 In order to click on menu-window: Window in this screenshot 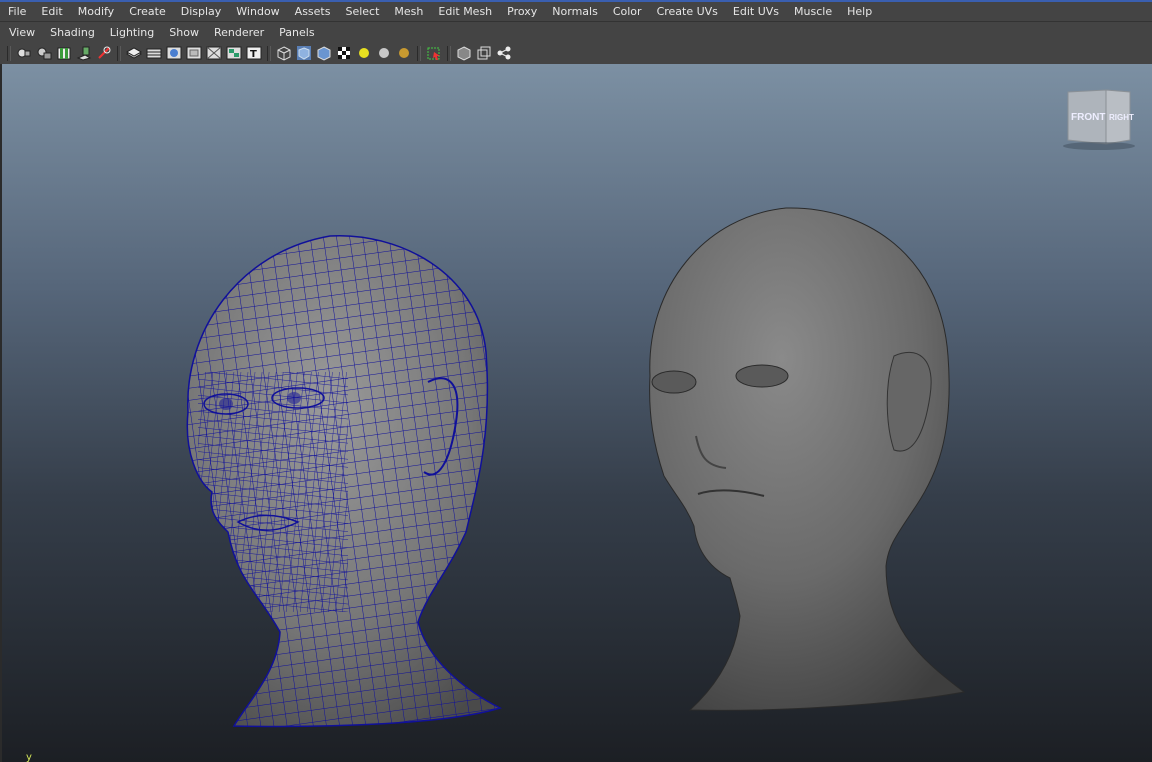, I will do `click(257, 11)`.